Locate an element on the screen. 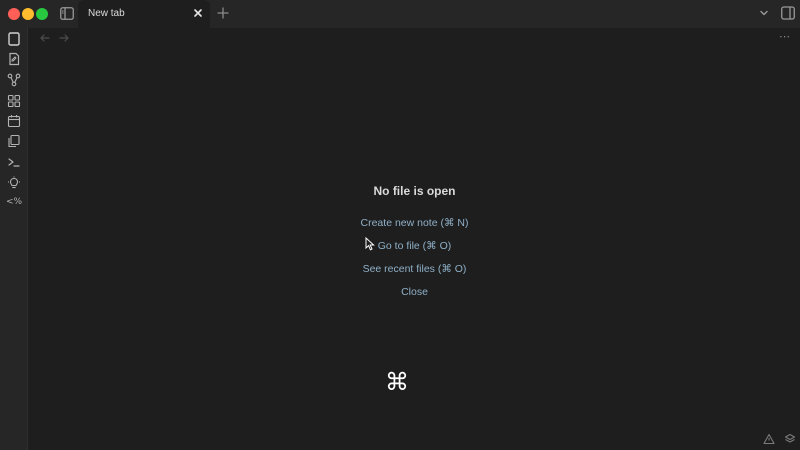 The width and height of the screenshot is (800, 450). arrow-left-icon is located at coordinates (45, 38).